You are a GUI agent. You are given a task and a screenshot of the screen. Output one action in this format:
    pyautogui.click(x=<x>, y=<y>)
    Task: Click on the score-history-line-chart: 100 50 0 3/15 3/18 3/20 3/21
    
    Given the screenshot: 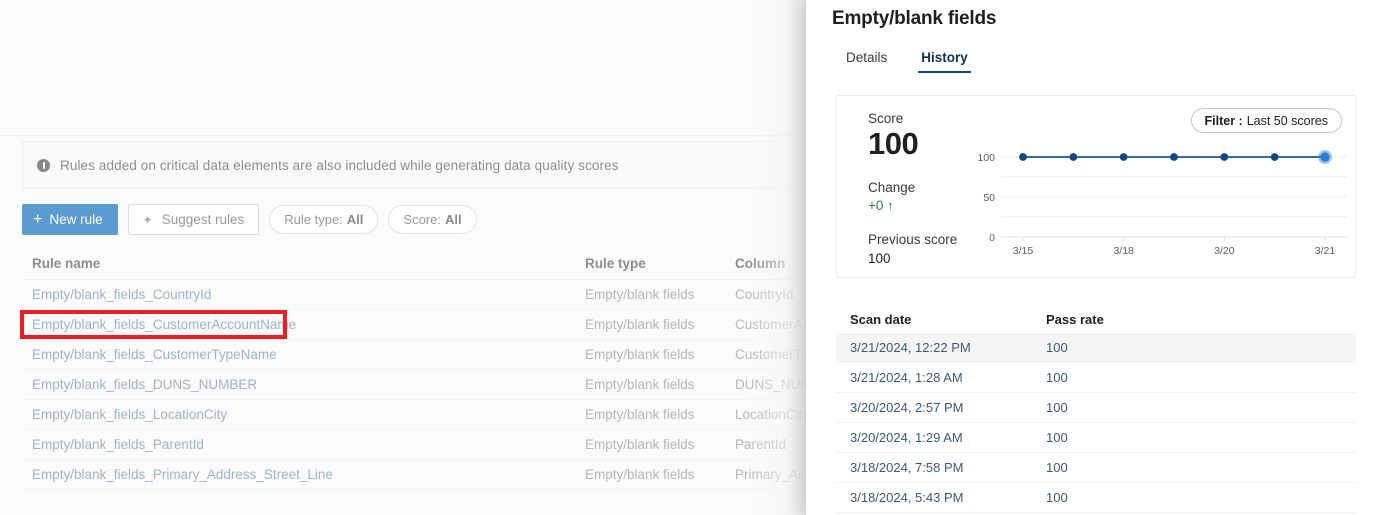 What is the action you would take?
    pyautogui.click(x=1162, y=203)
    